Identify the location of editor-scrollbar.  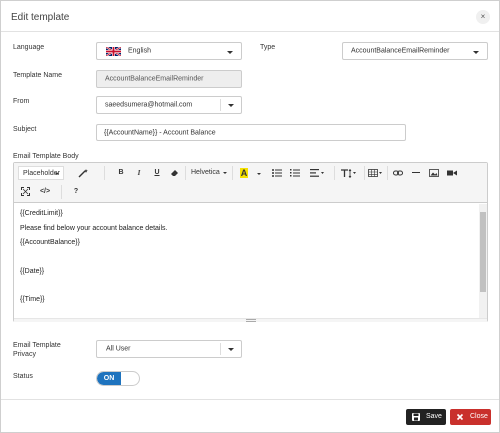
(483, 261).